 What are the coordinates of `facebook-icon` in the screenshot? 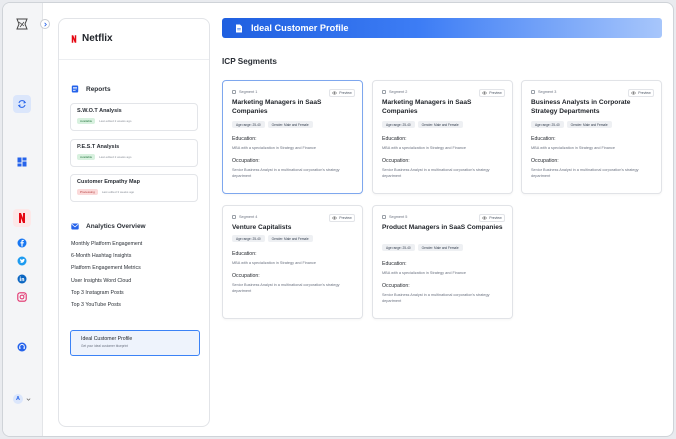 It's located at (22, 243).